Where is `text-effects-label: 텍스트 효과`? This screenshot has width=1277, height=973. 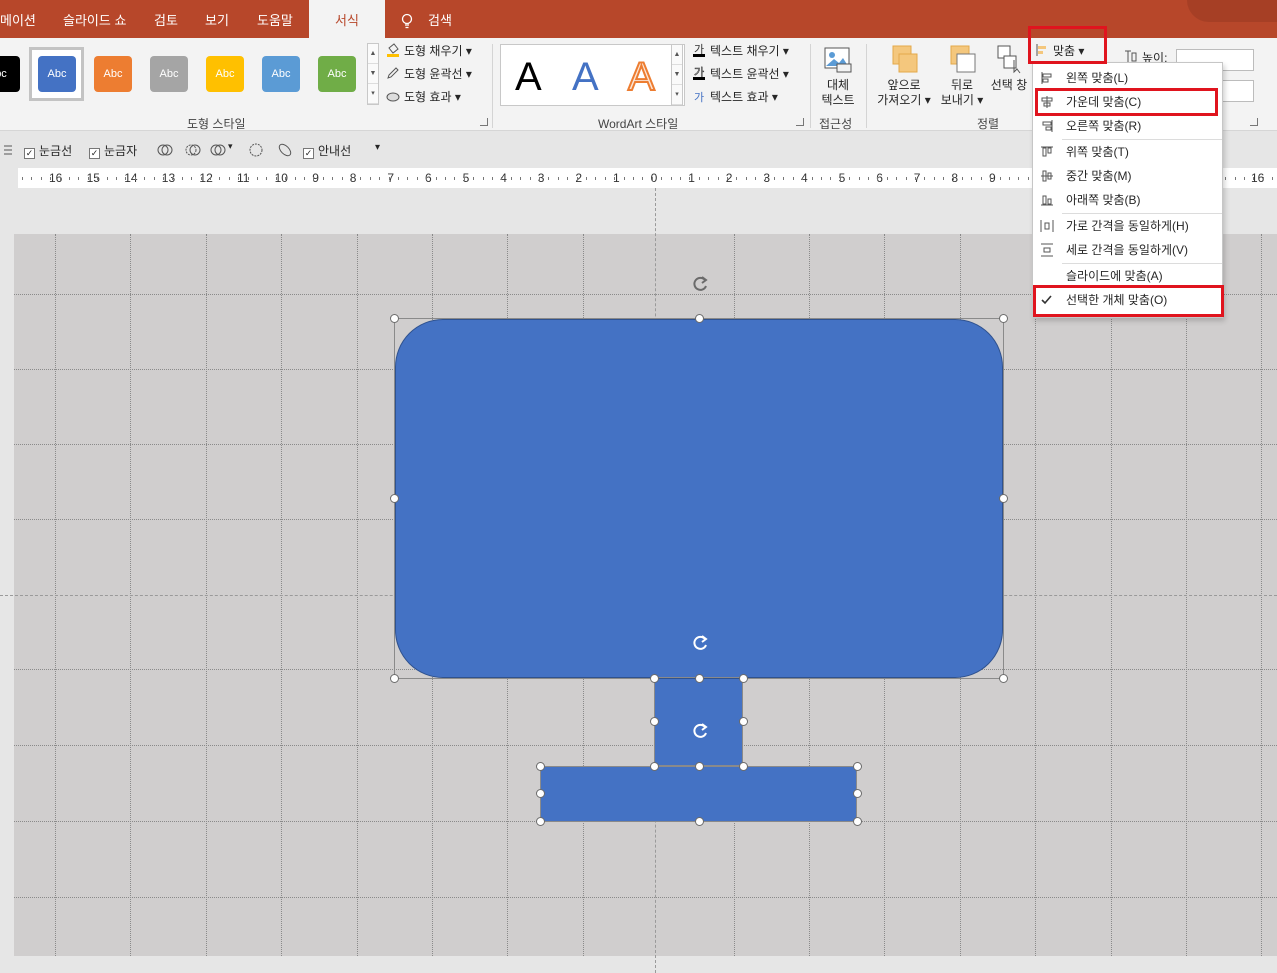
text-effects-label: 텍스트 효과 is located at coordinates (739, 97).